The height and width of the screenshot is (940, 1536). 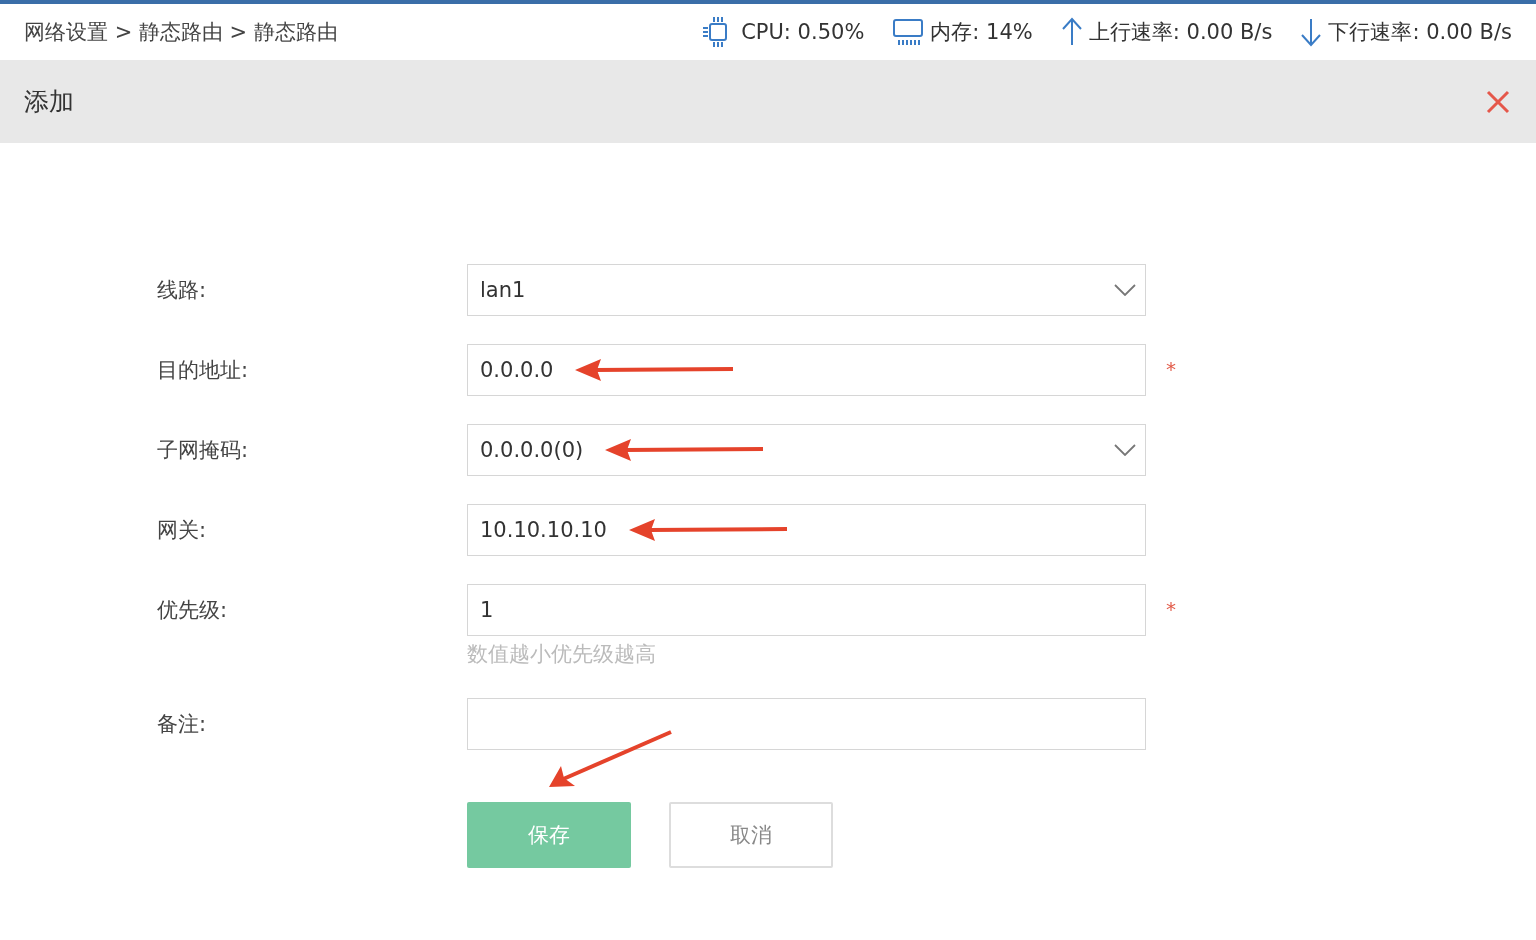 I want to click on monitor-icon, so click(x=908, y=32).